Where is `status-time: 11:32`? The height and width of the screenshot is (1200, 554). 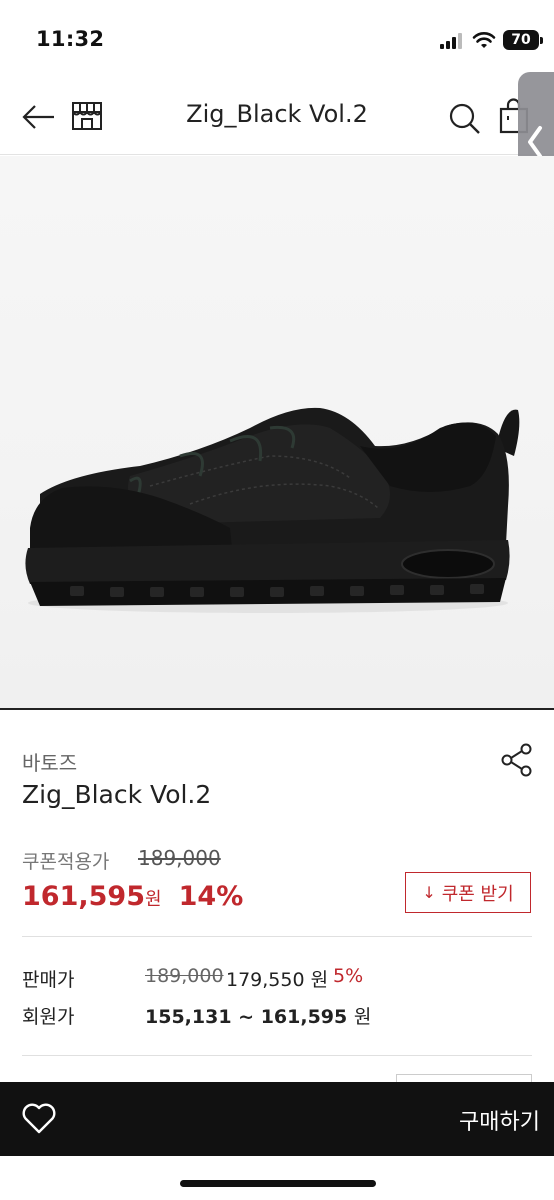 status-time: 11:32 is located at coordinates (70, 39).